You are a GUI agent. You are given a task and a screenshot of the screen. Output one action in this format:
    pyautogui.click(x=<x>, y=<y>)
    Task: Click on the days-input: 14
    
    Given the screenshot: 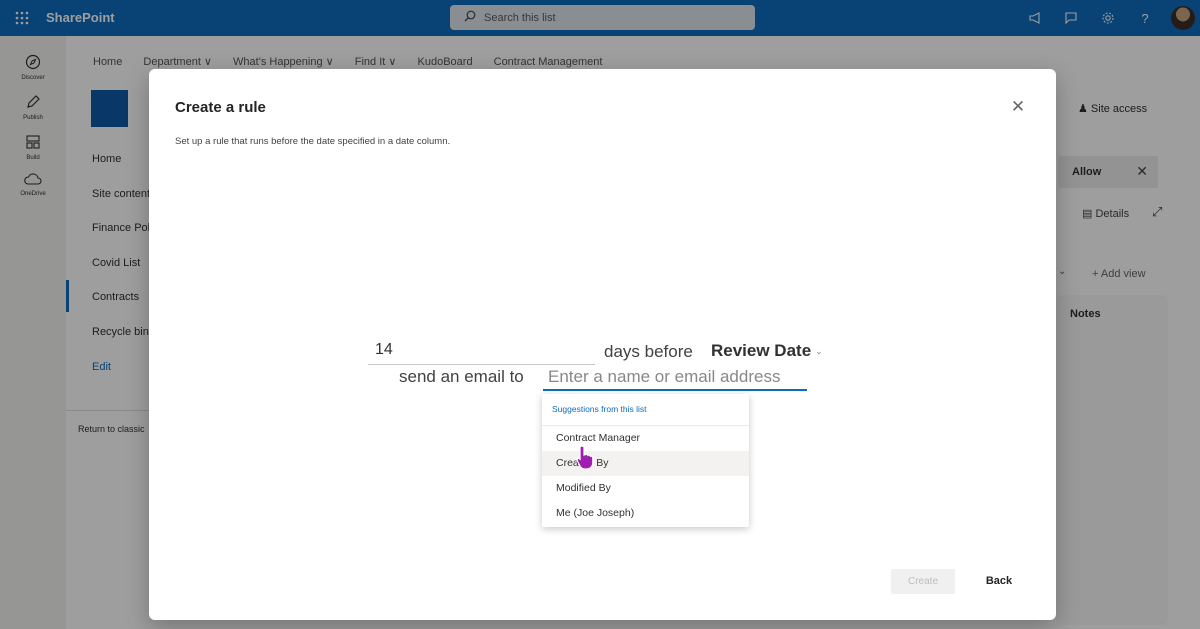 What is the action you would take?
    pyautogui.click(x=481, y=352)
    